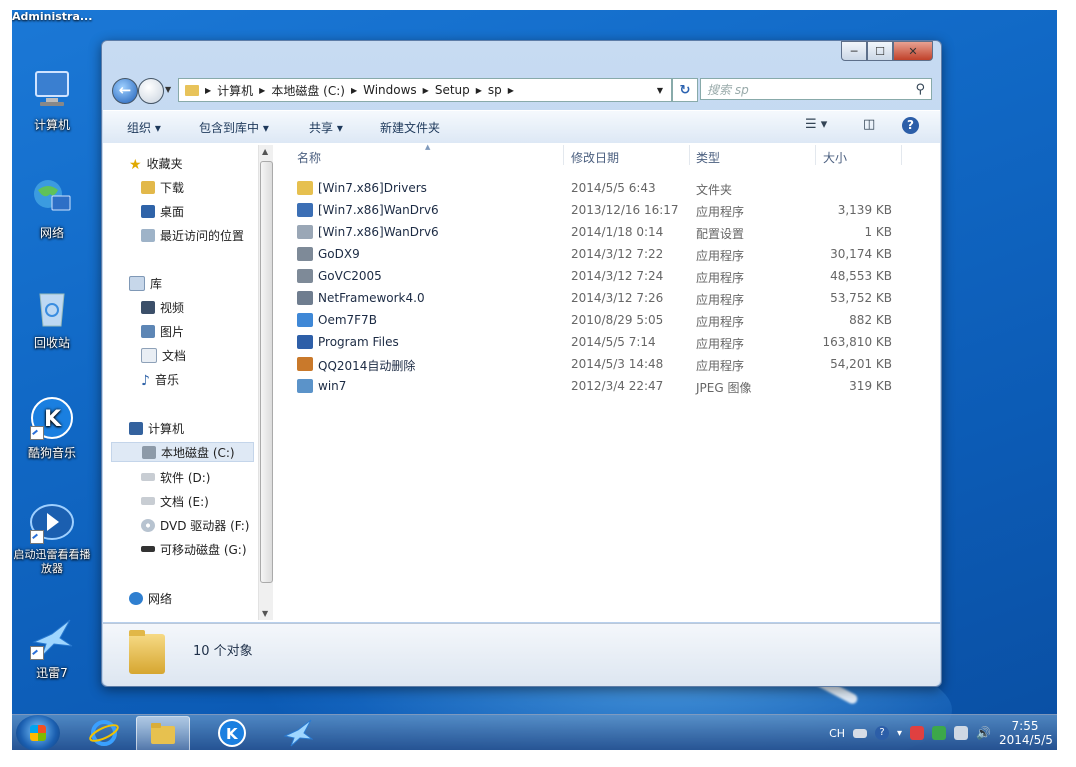  Describe the element at coordinates (917, 733) in the screenshot. I see `action-center-flag-icon` at that location.